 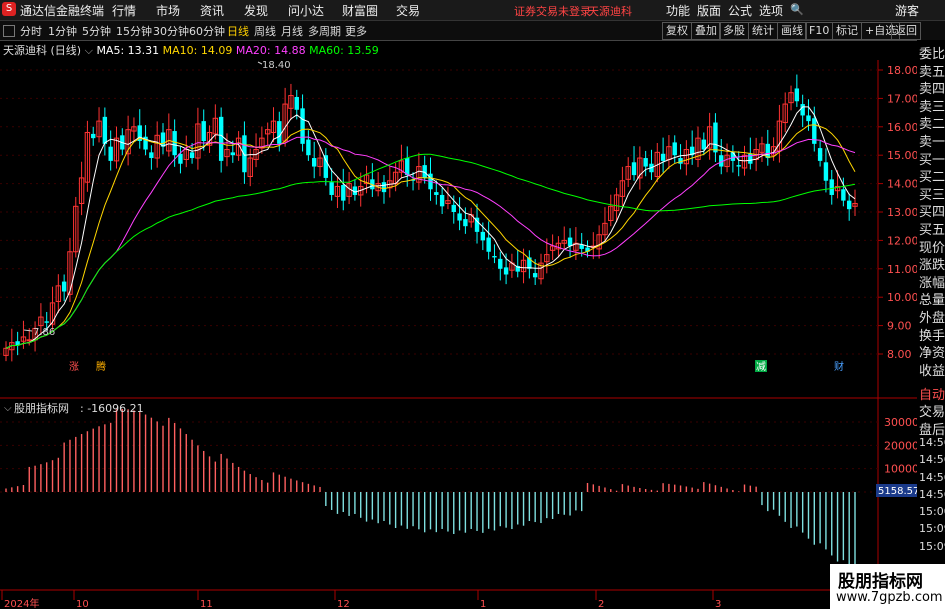 I want to click on auto-toggle: 自动, so click(x=932, y=393).